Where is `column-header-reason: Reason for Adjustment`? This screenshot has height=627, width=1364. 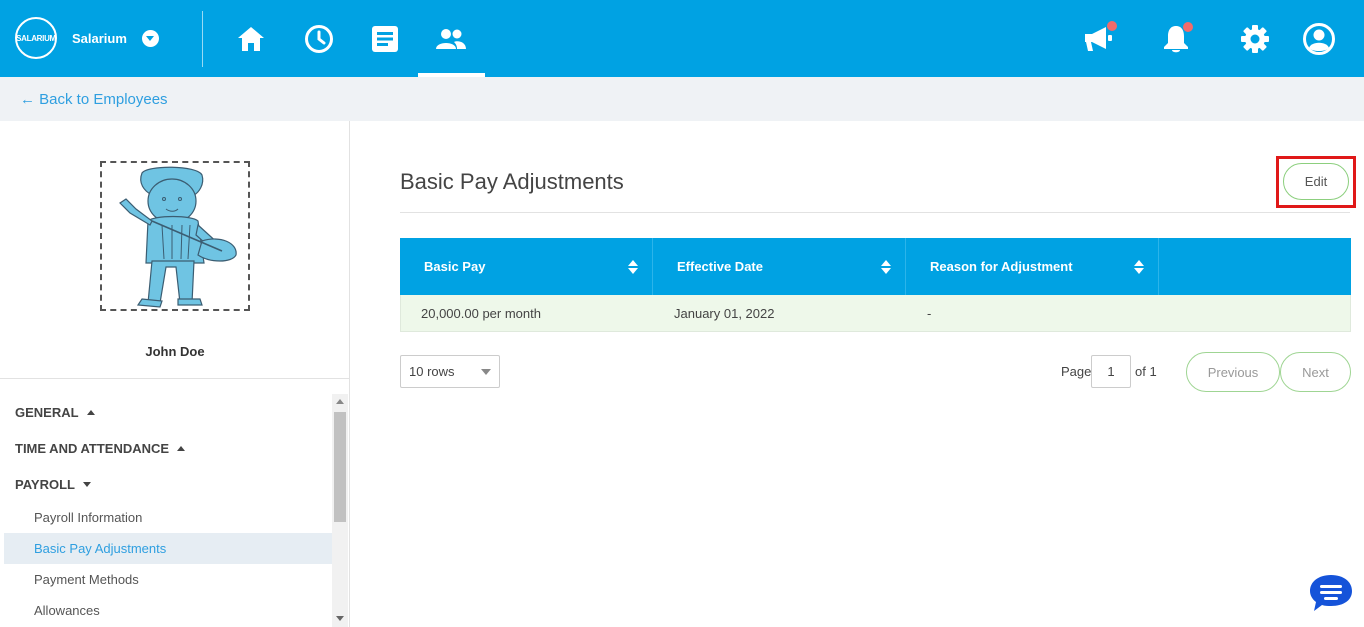 column-header-reason: Reason for Adjustment is located at coordinates (1032, 266).